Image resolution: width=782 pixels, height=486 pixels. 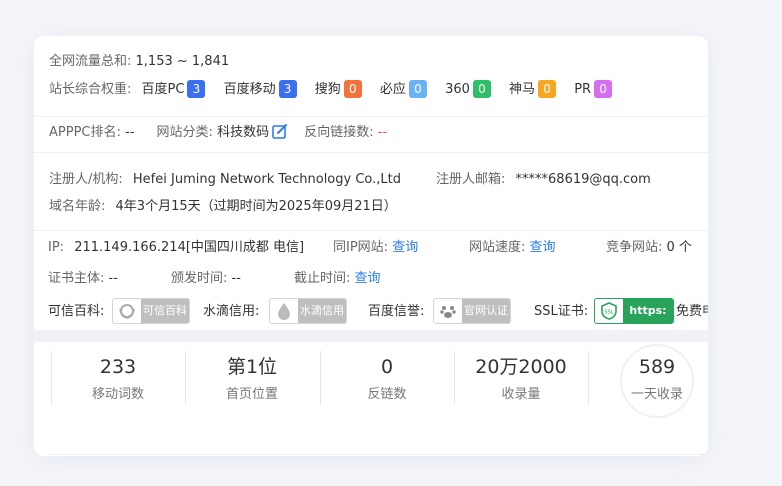 What do you see at coordinates (387, 394) in the screenshot?
I see `stat-caption: 反链数` at bounding box center [387, 394].